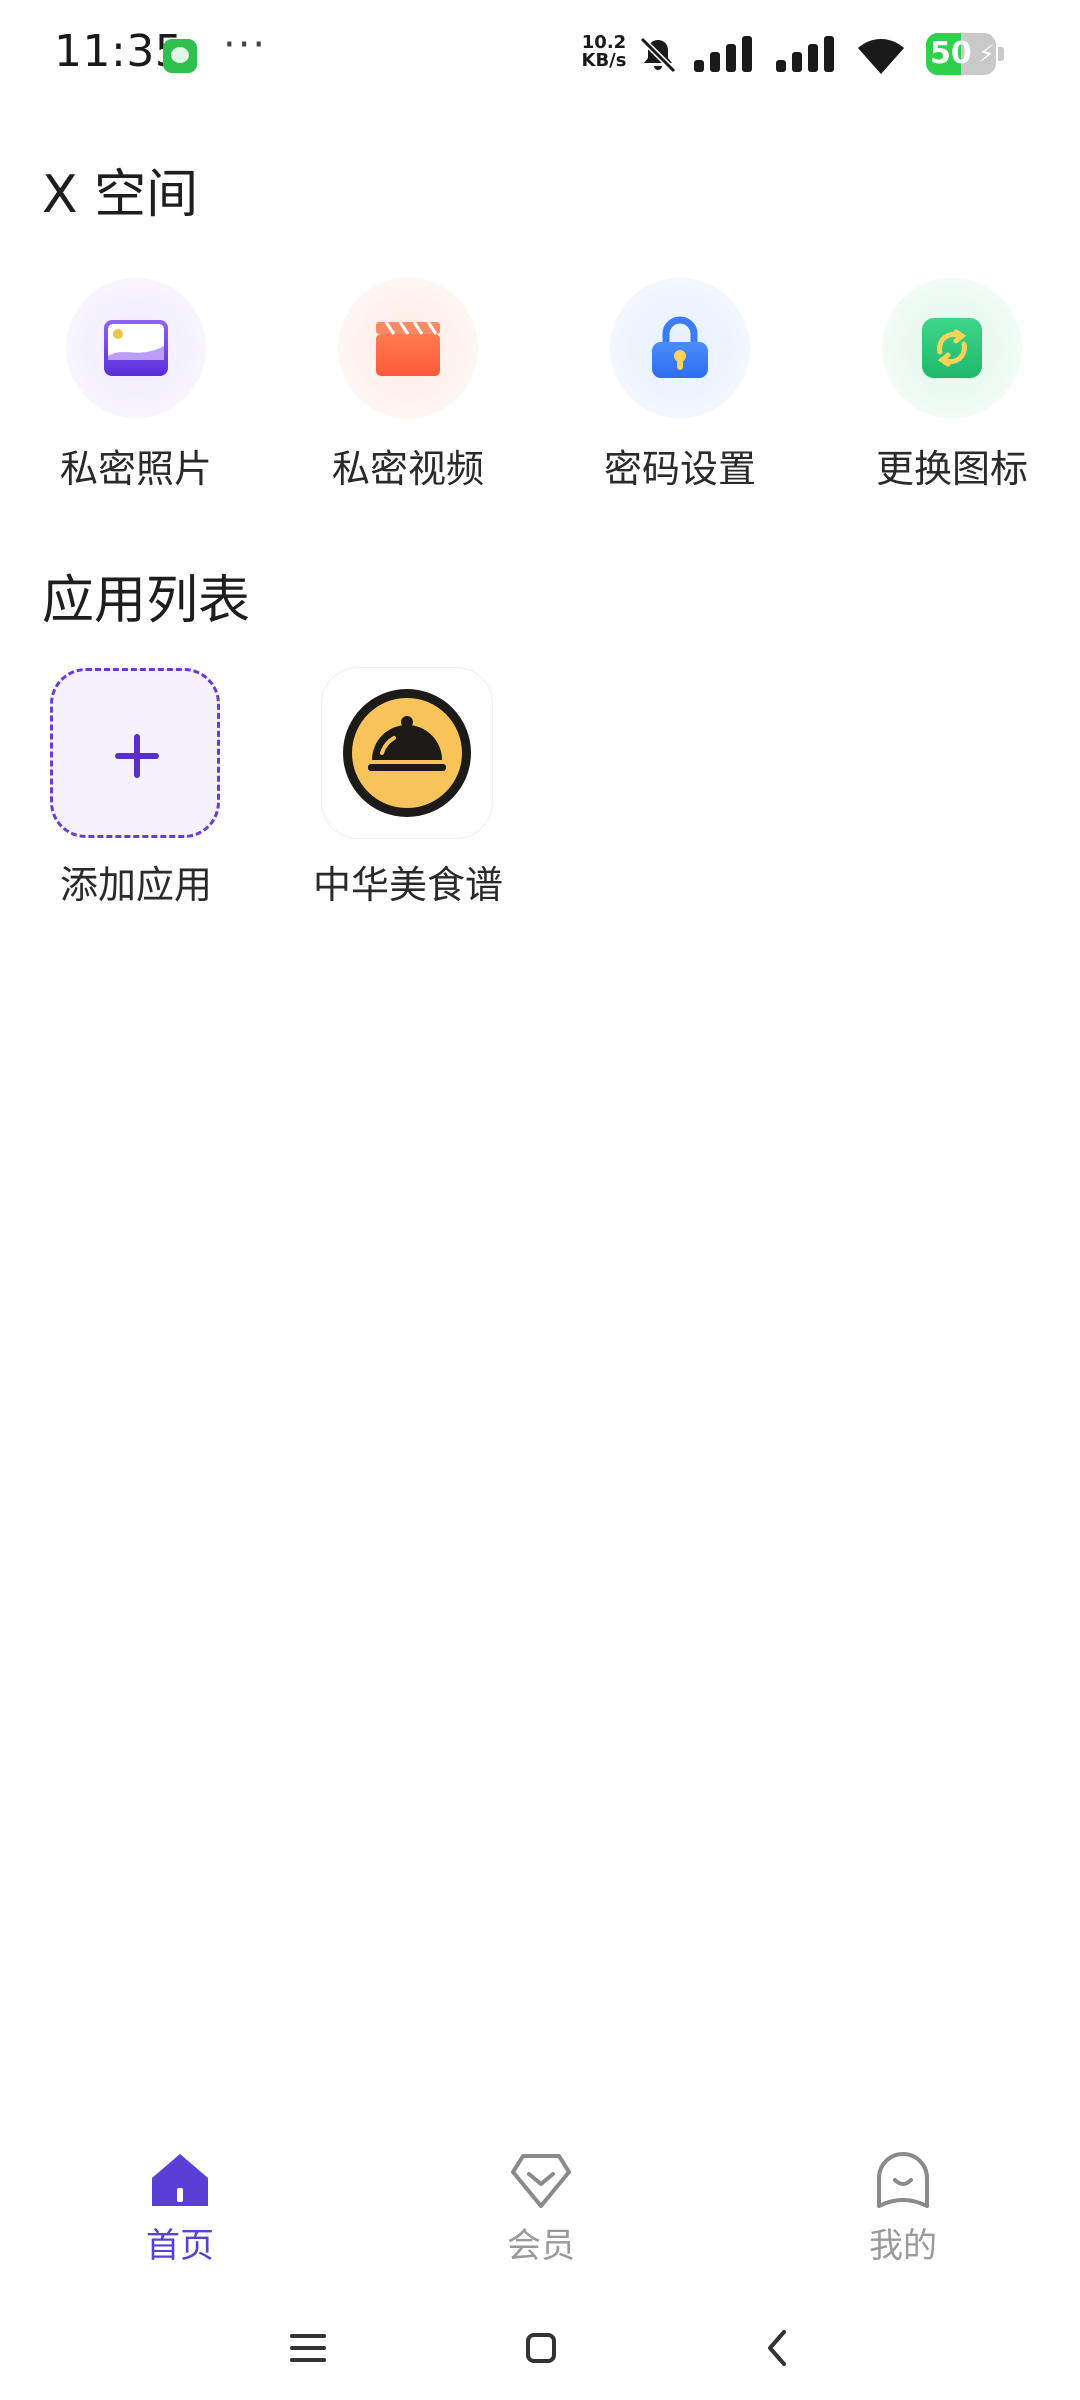  What do you see at coordinates (308, 2348) in the screenshot?
I see `recent-apps-icon` at bounding box center [308, 2348].